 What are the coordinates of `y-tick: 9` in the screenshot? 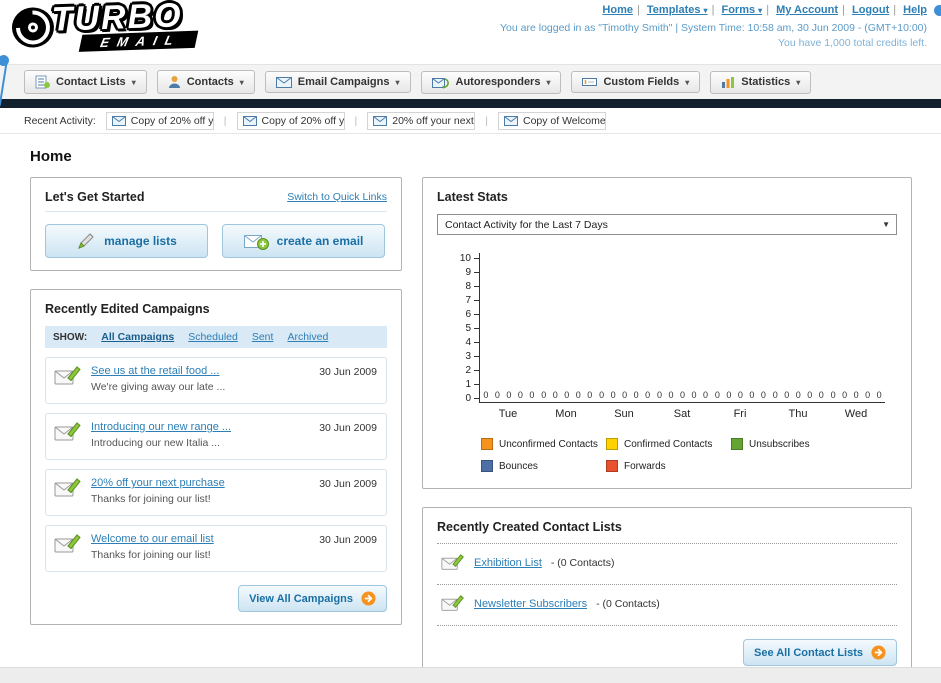 It's located at (458, 272).